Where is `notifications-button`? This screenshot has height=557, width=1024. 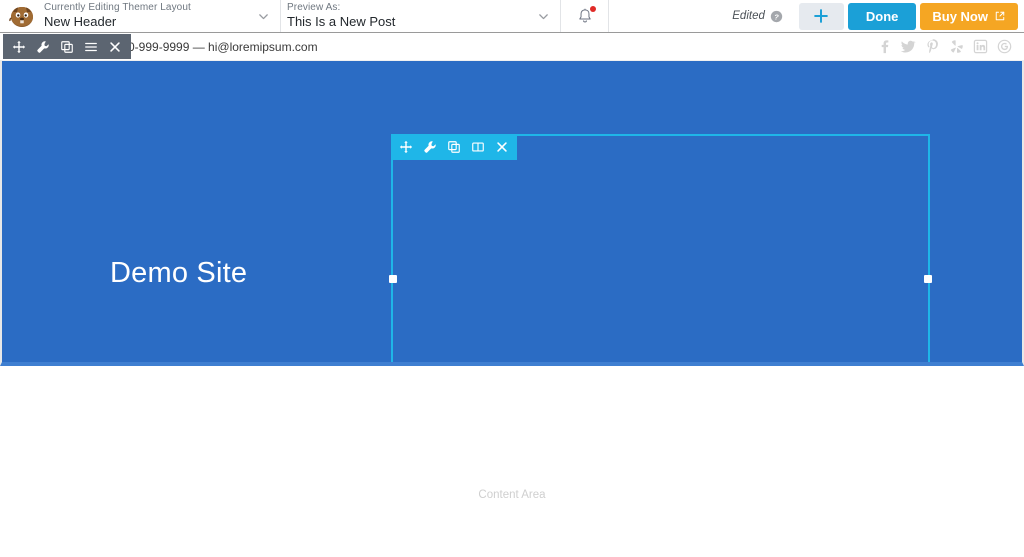 notifications-button is located at coordinates (585, 16).